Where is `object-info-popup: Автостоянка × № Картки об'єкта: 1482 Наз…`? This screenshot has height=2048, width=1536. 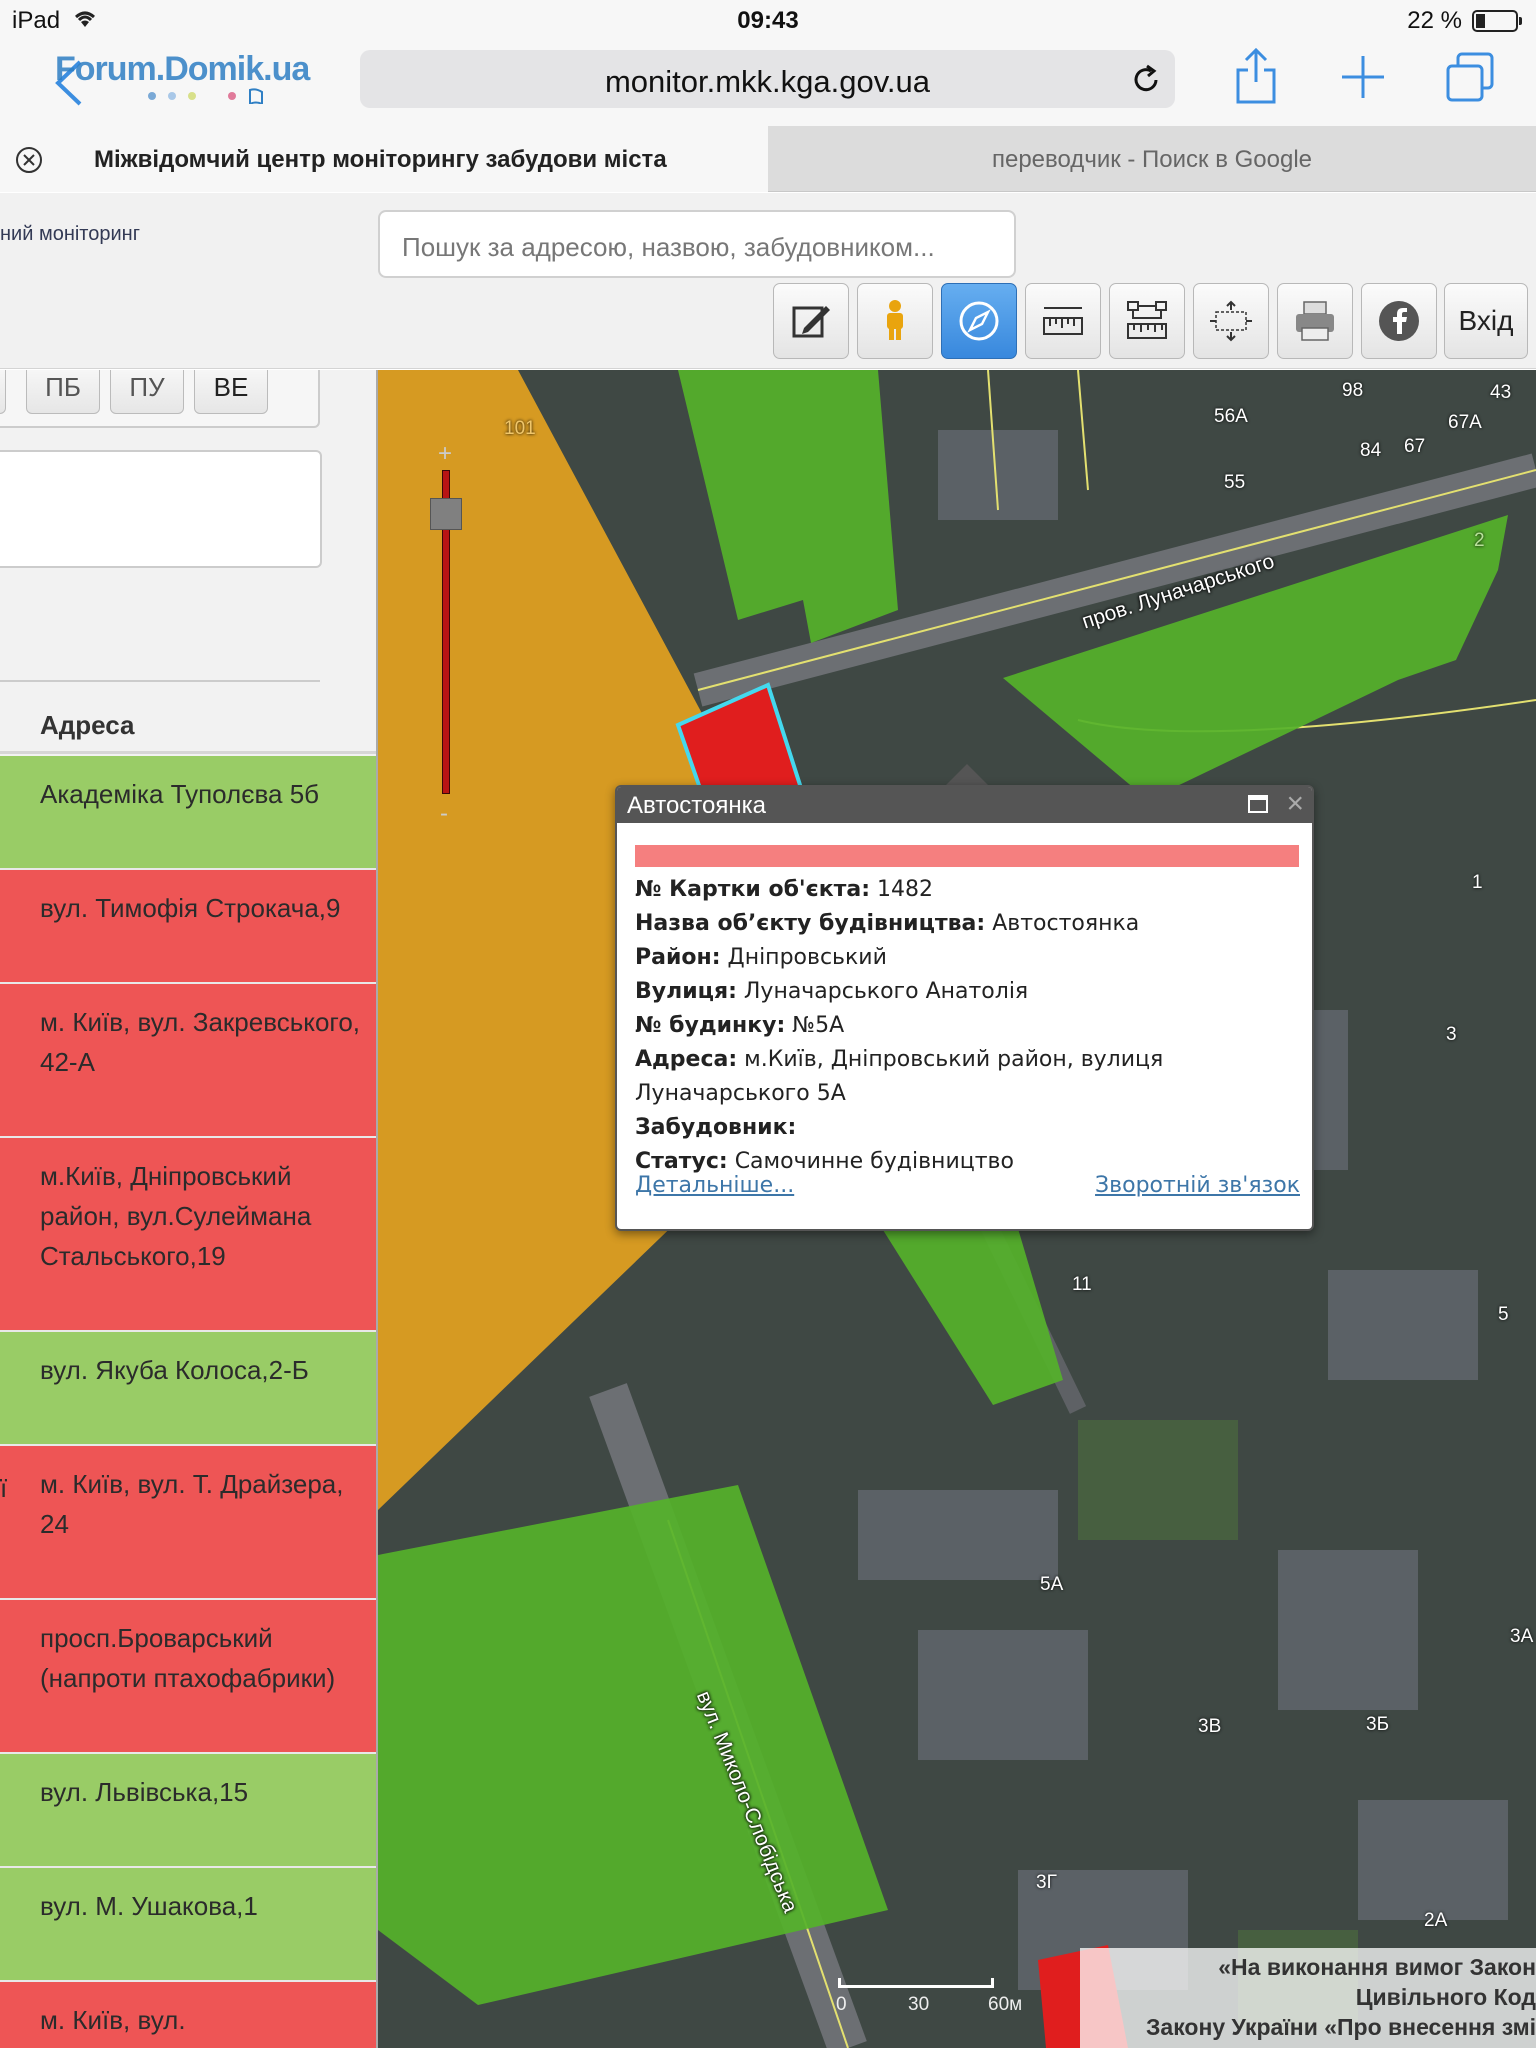 object-info-popup: Автостоянка × № Картки об'єкта: 1482 Наз… is located at coordinates (964, 1008).